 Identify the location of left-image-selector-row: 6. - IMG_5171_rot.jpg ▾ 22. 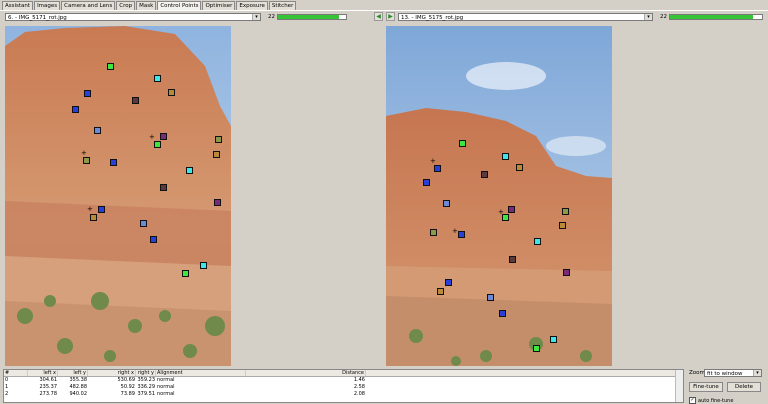
(176, 16).